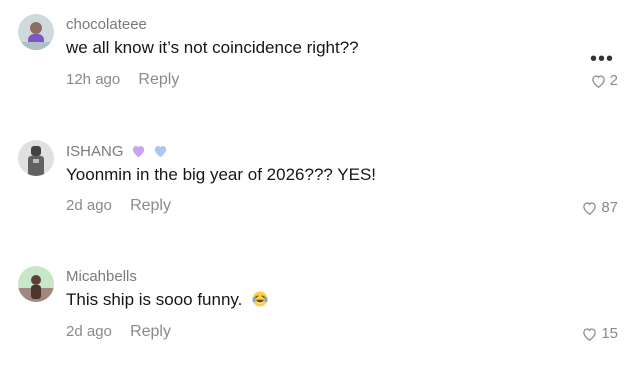 The width and height of the screenshot is (640, 366). What do you see at coordinates (154, 299) in the screenshot?
I see `comment-text-body: This ship is sooo funny.` at bounding box center [154, 299].